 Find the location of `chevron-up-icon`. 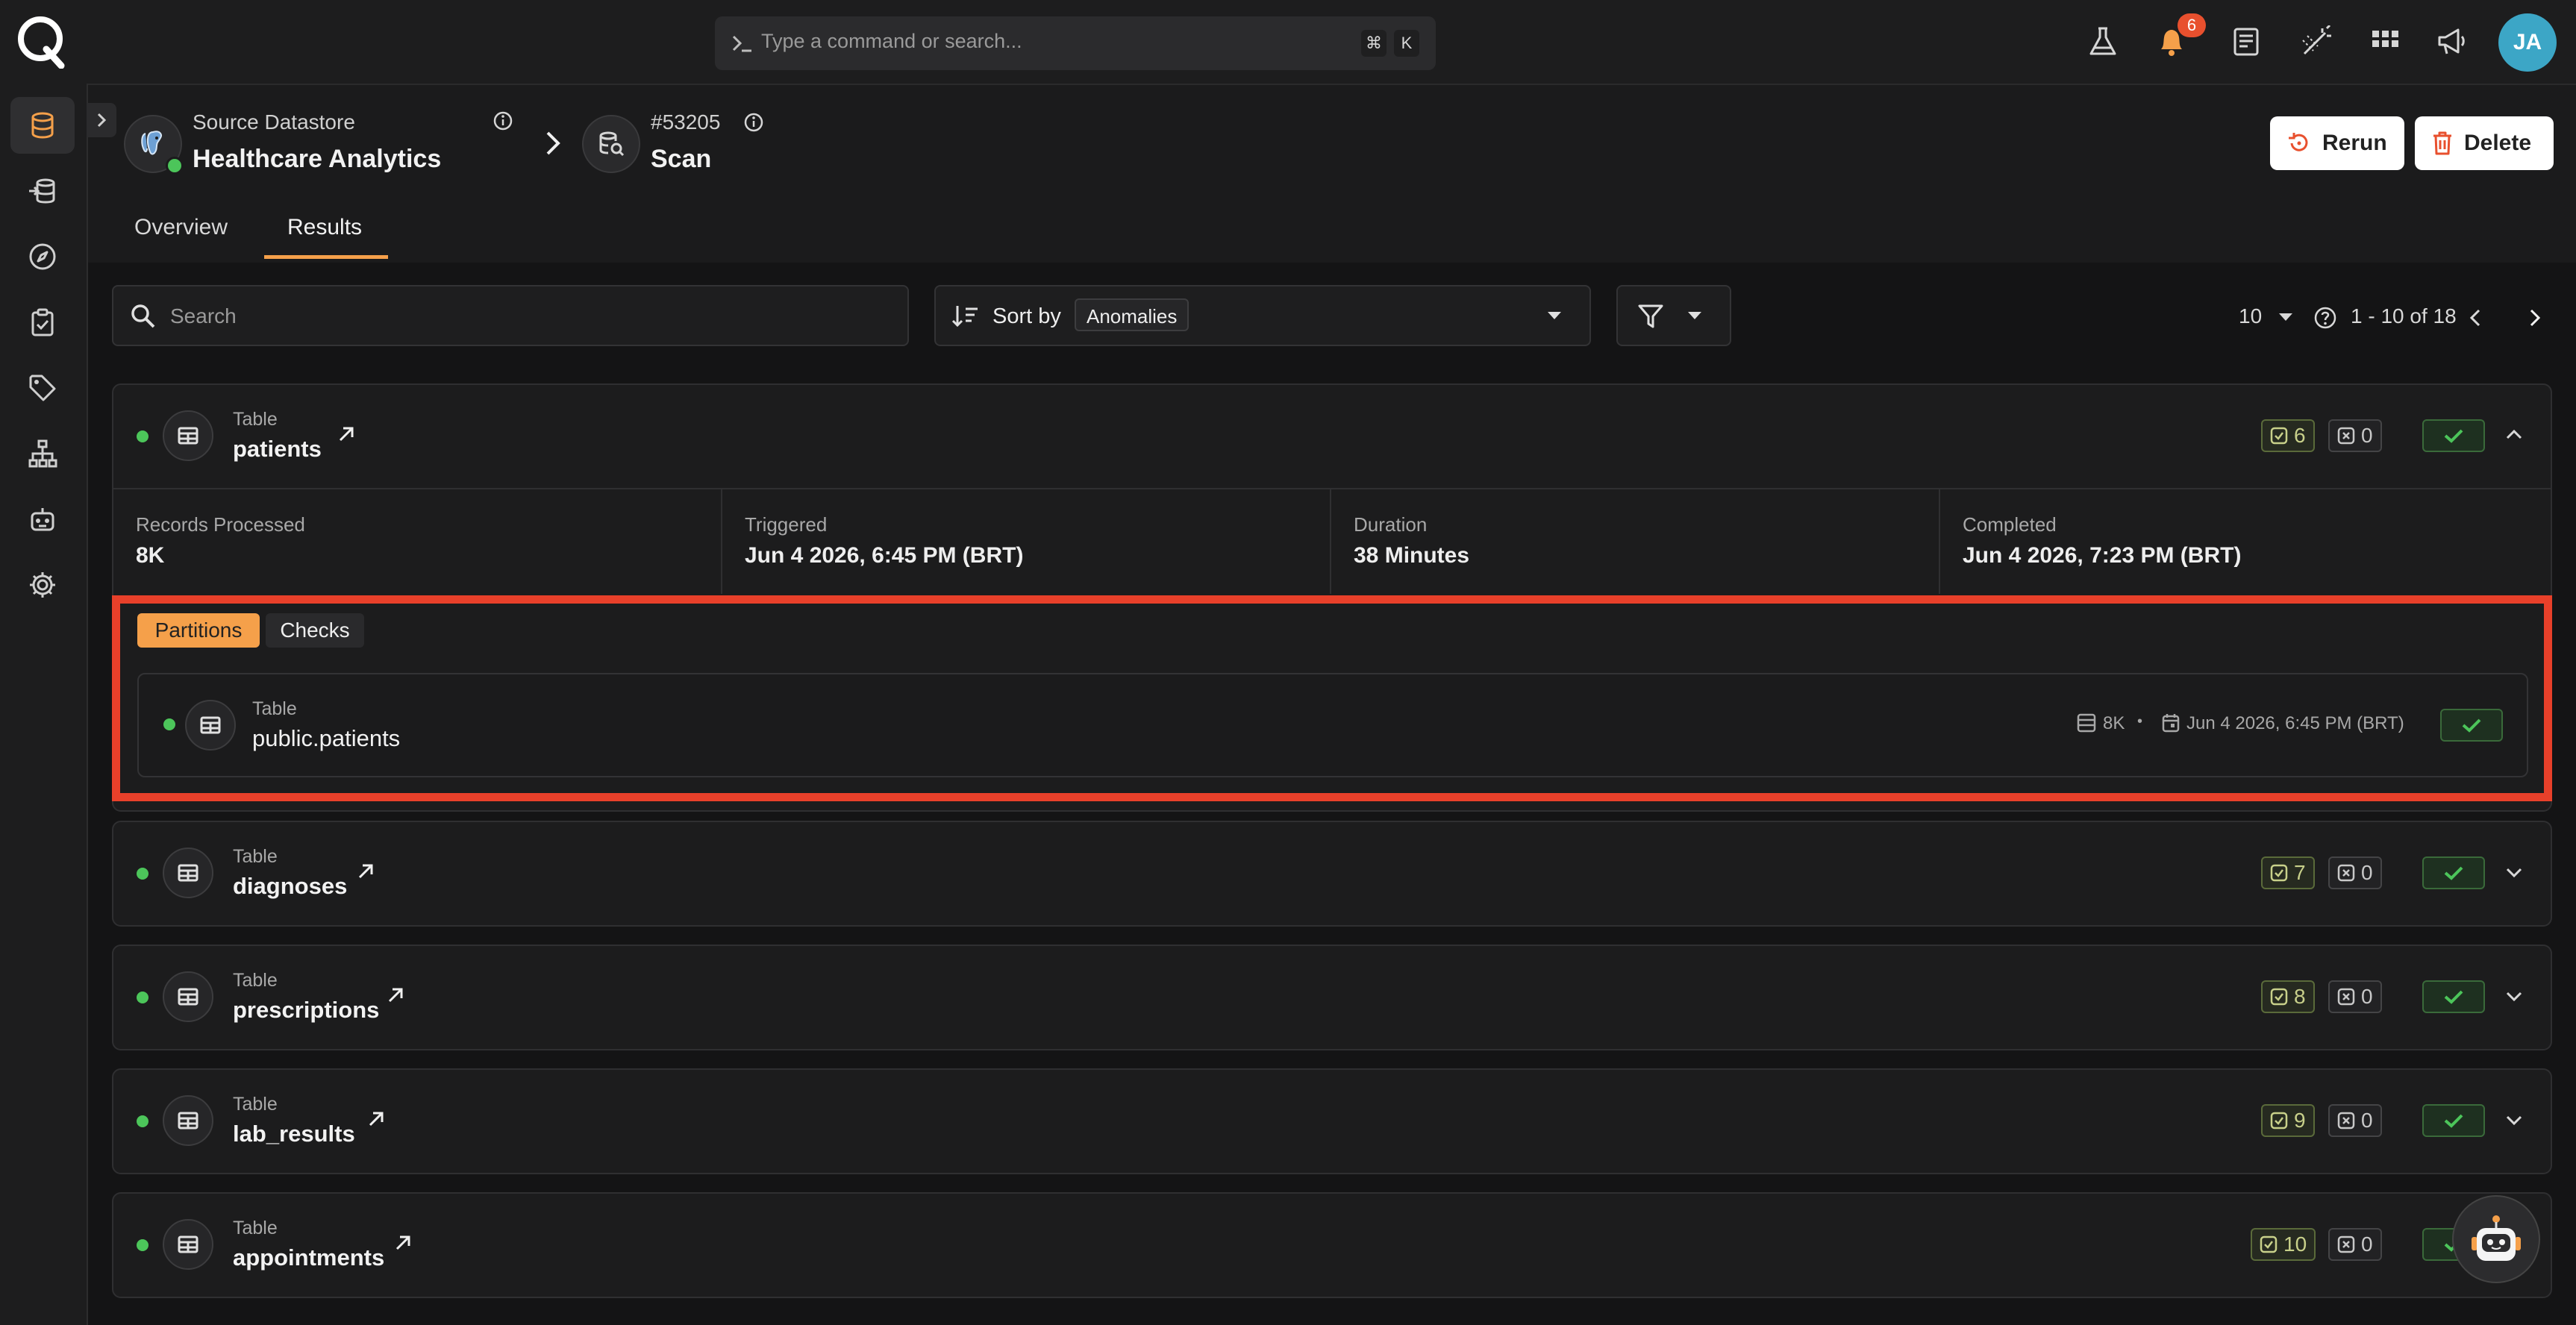

chevron-up-icon is located at coordinates (2514, 434).